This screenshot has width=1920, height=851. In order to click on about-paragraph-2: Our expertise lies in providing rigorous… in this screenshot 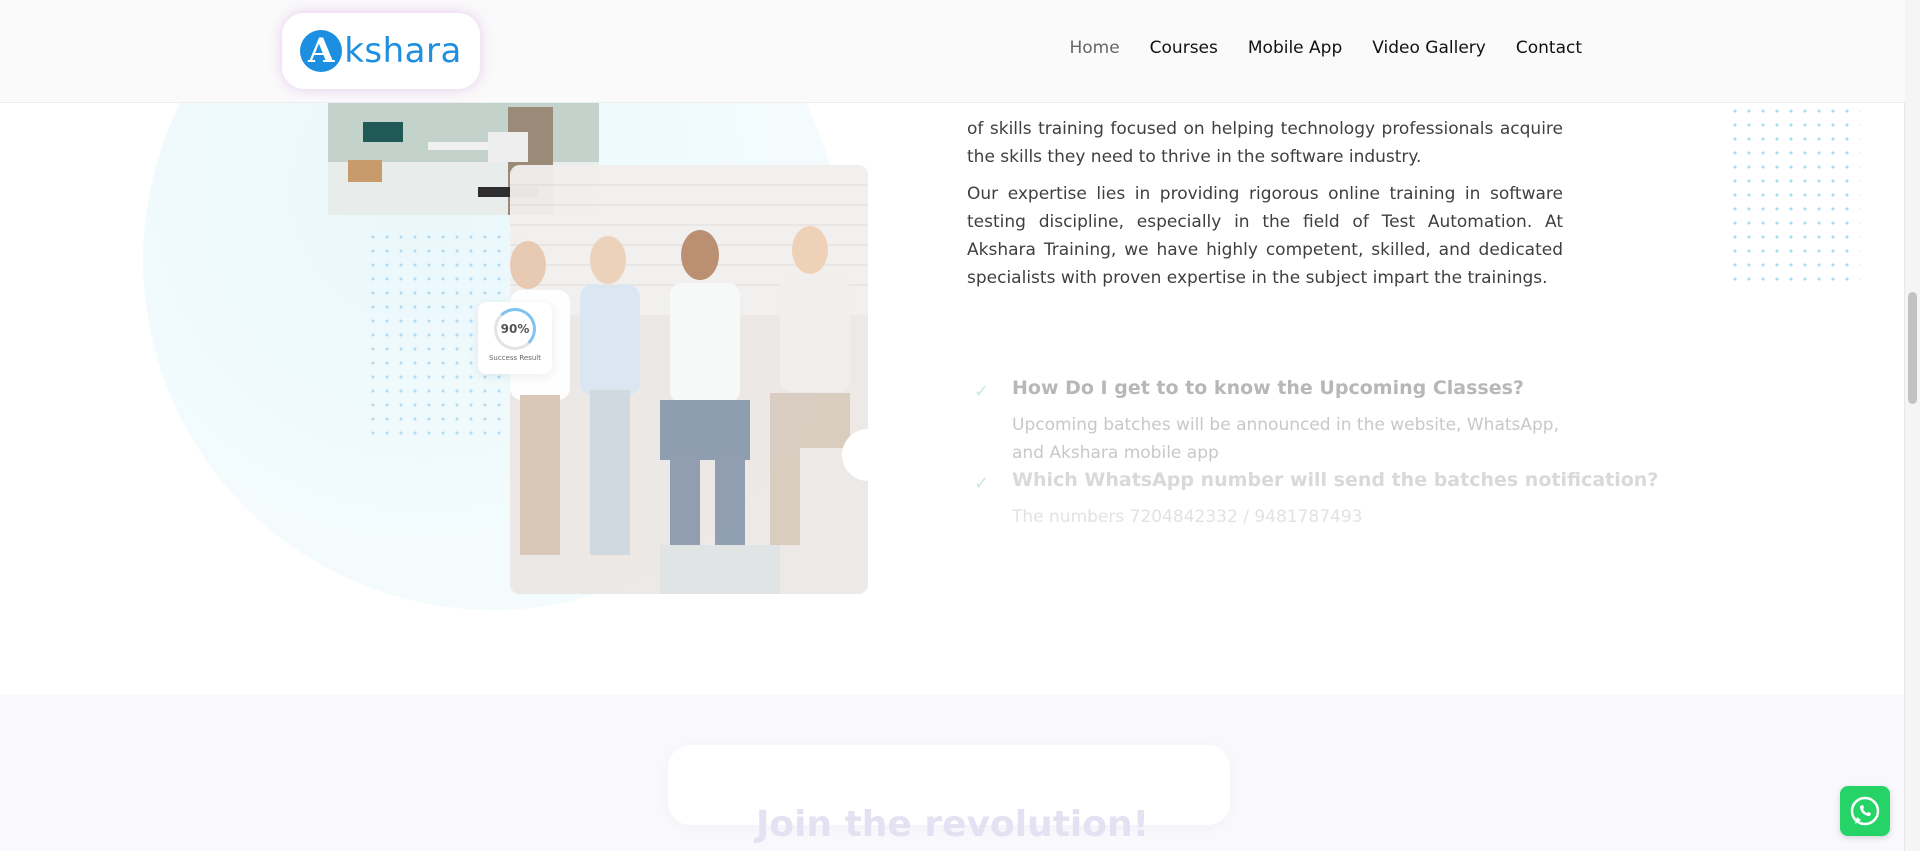, I will do `click(1265, 236)`.